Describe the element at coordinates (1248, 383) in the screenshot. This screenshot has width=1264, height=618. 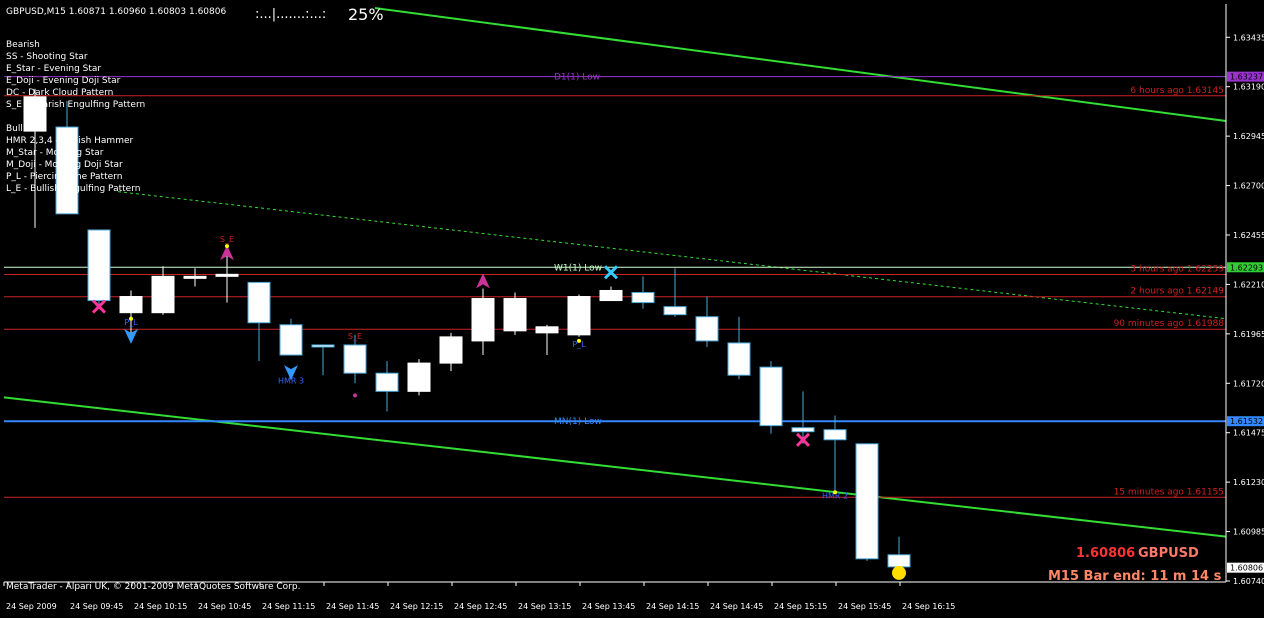
I see `y-tick-label: 1.61720` at that location.